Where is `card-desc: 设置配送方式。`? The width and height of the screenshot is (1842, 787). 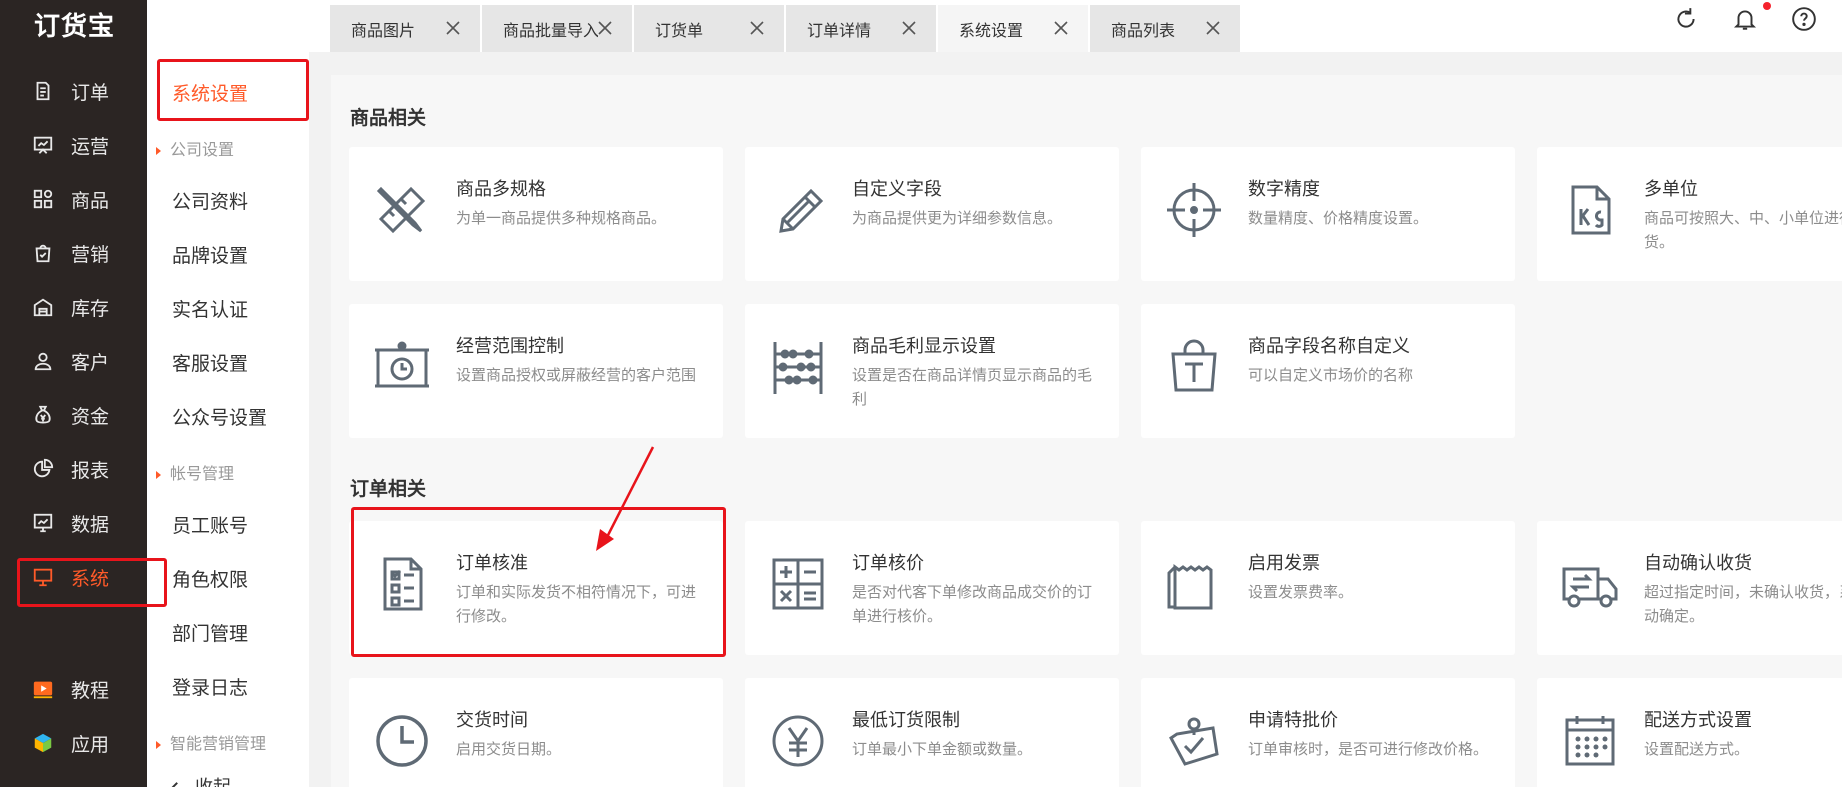 card-desc: 设置配送方式。 is located at coordinates (1697, 749).